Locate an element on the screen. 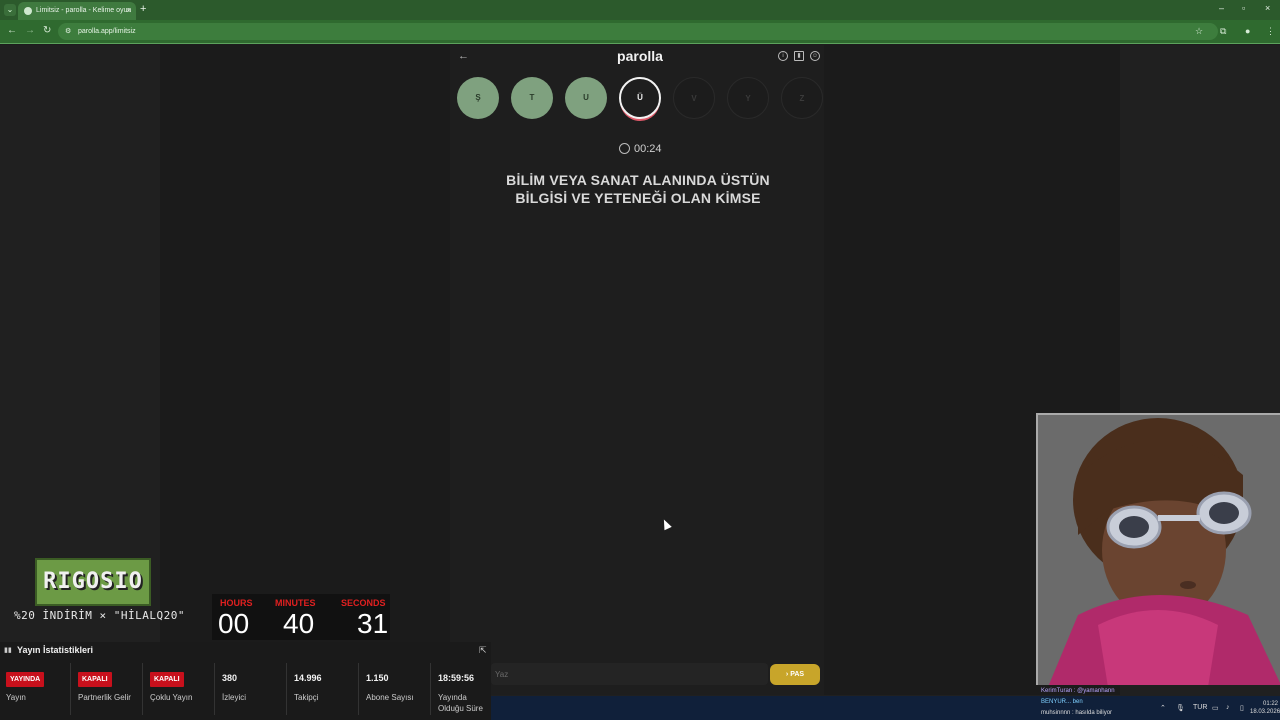 Image resolution: width=1280 pixels, height=720 pixels. status-badge-partnerlik: KAPALI is located at coordinates (95, 679).